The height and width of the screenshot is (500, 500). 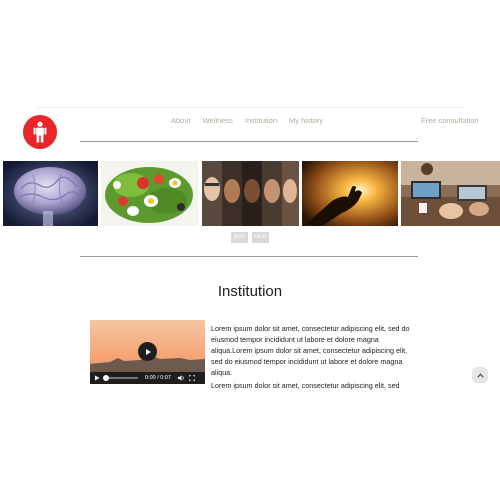 I want to click on faces-image, so click(x=250, y=193).